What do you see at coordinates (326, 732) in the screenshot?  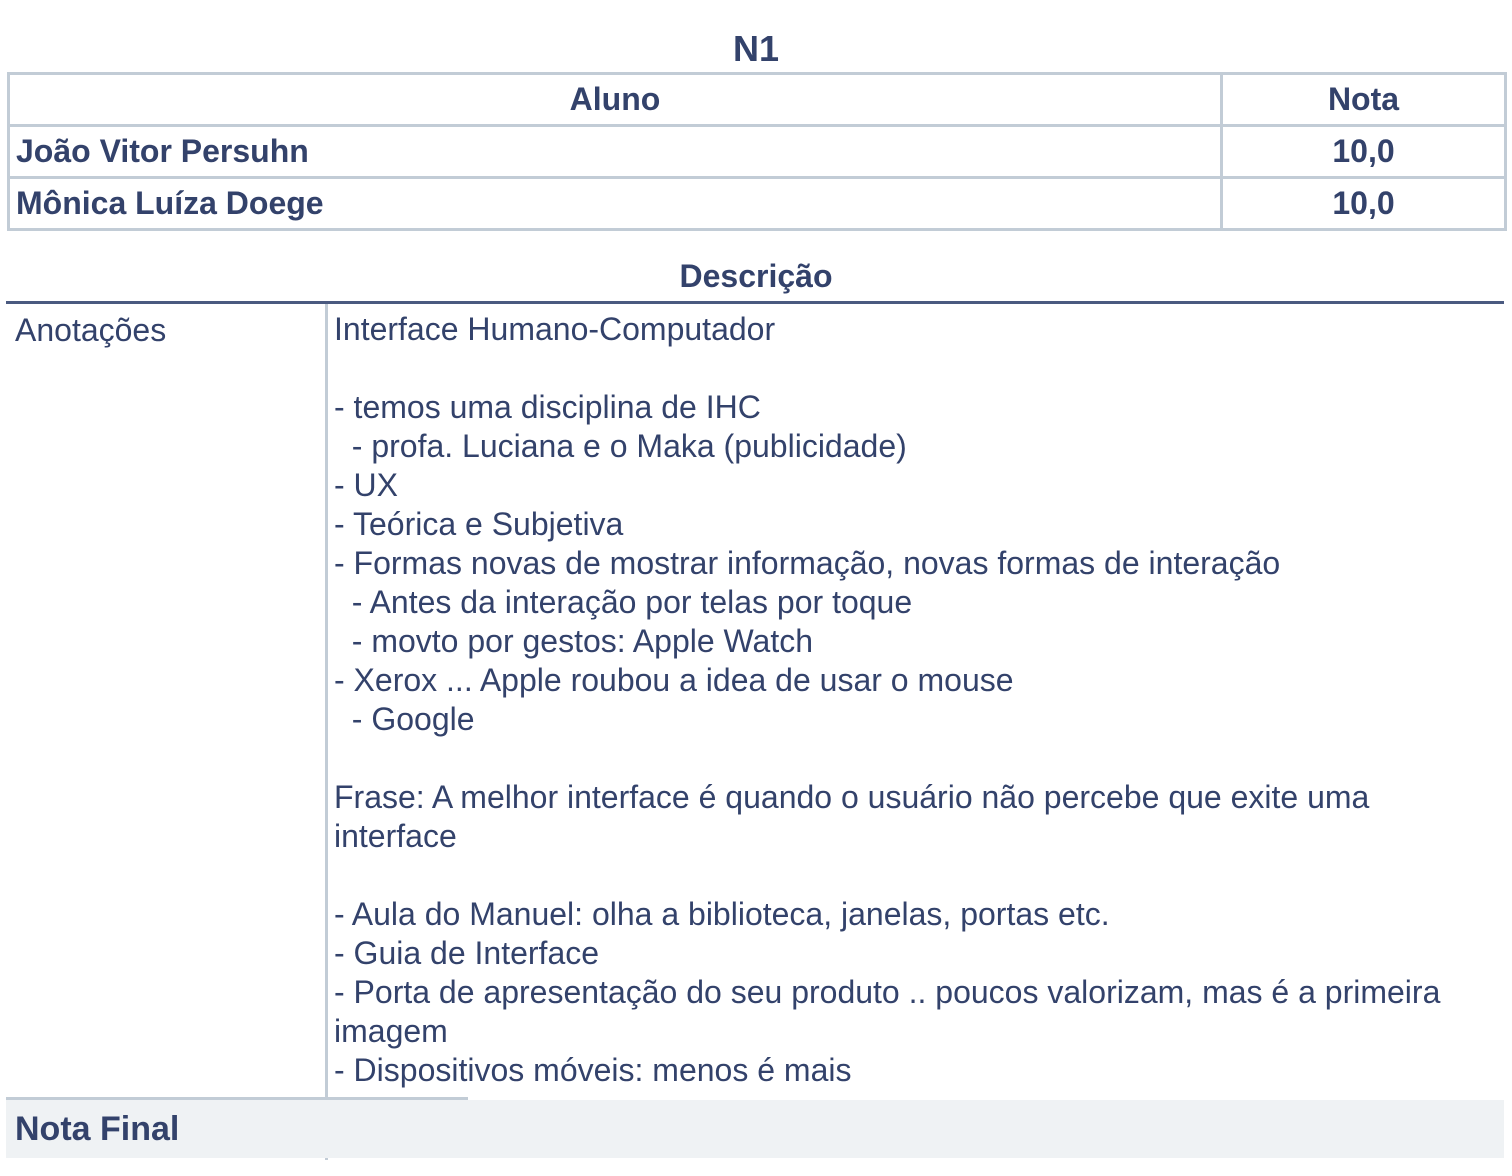 I see `column-divider` at bounding box center [326, 732].